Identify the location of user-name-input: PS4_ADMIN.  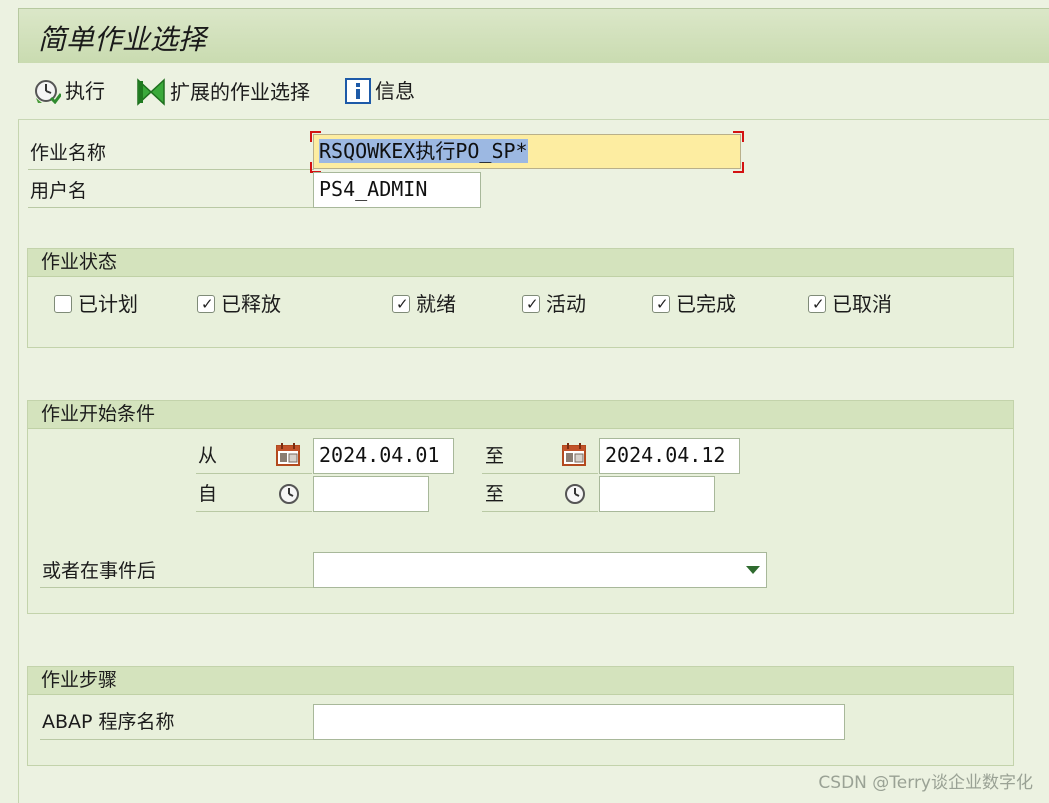
(397, 190).